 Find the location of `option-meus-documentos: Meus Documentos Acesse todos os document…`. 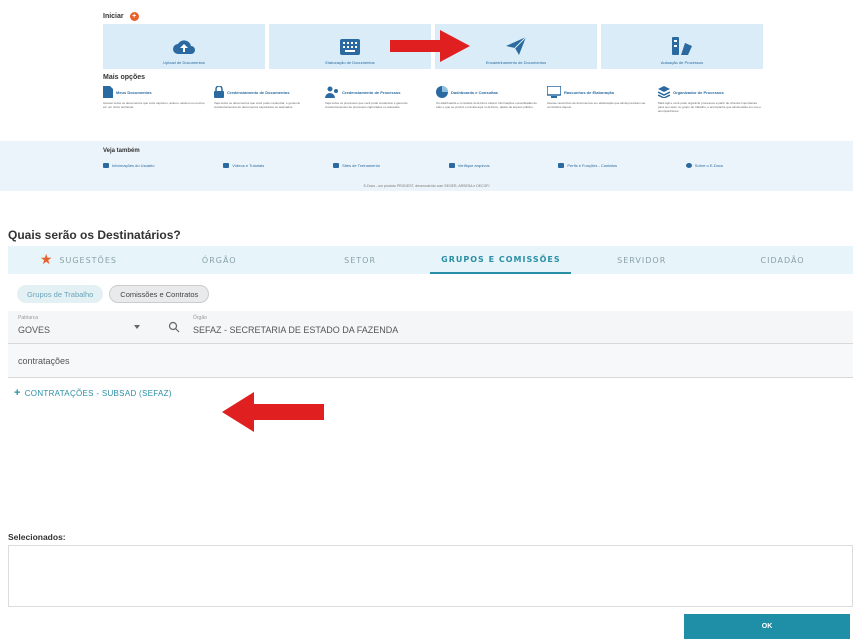

option-meus-documentos: Meus Documentos Acesse todos os document… is located at coordinates (155, 112).